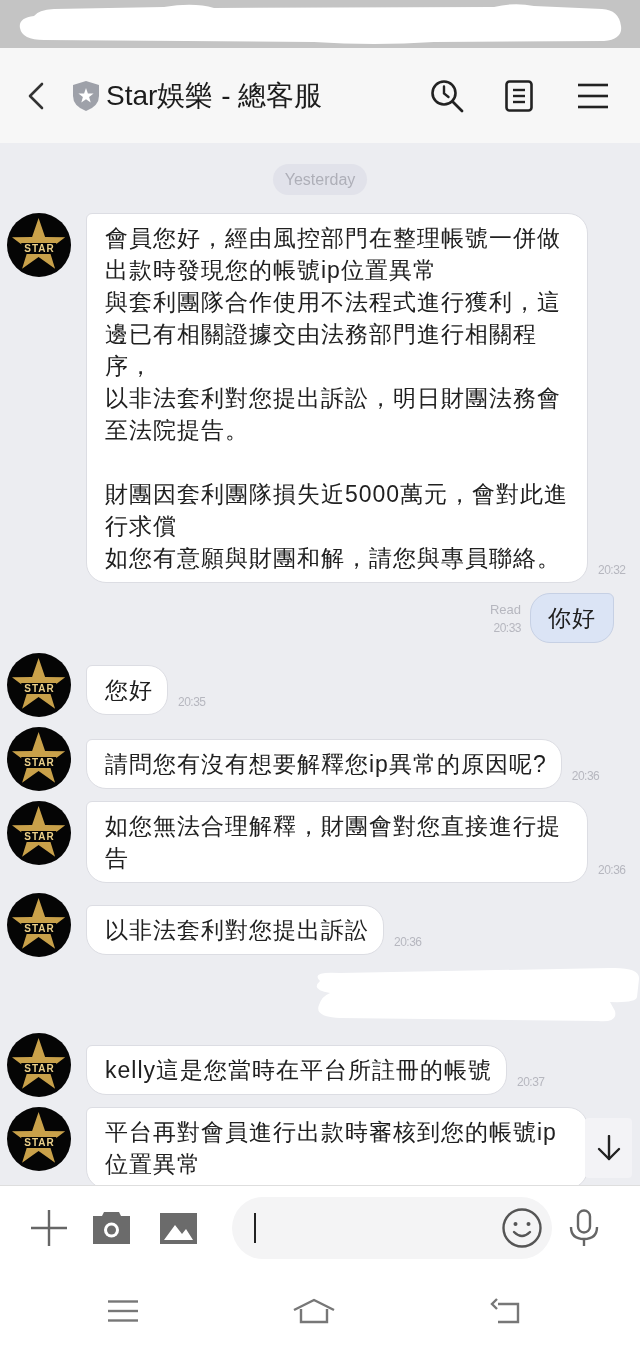 This screenshot has width=640, height=1351. I want to click on microphone-icon, so click(584, 1228).